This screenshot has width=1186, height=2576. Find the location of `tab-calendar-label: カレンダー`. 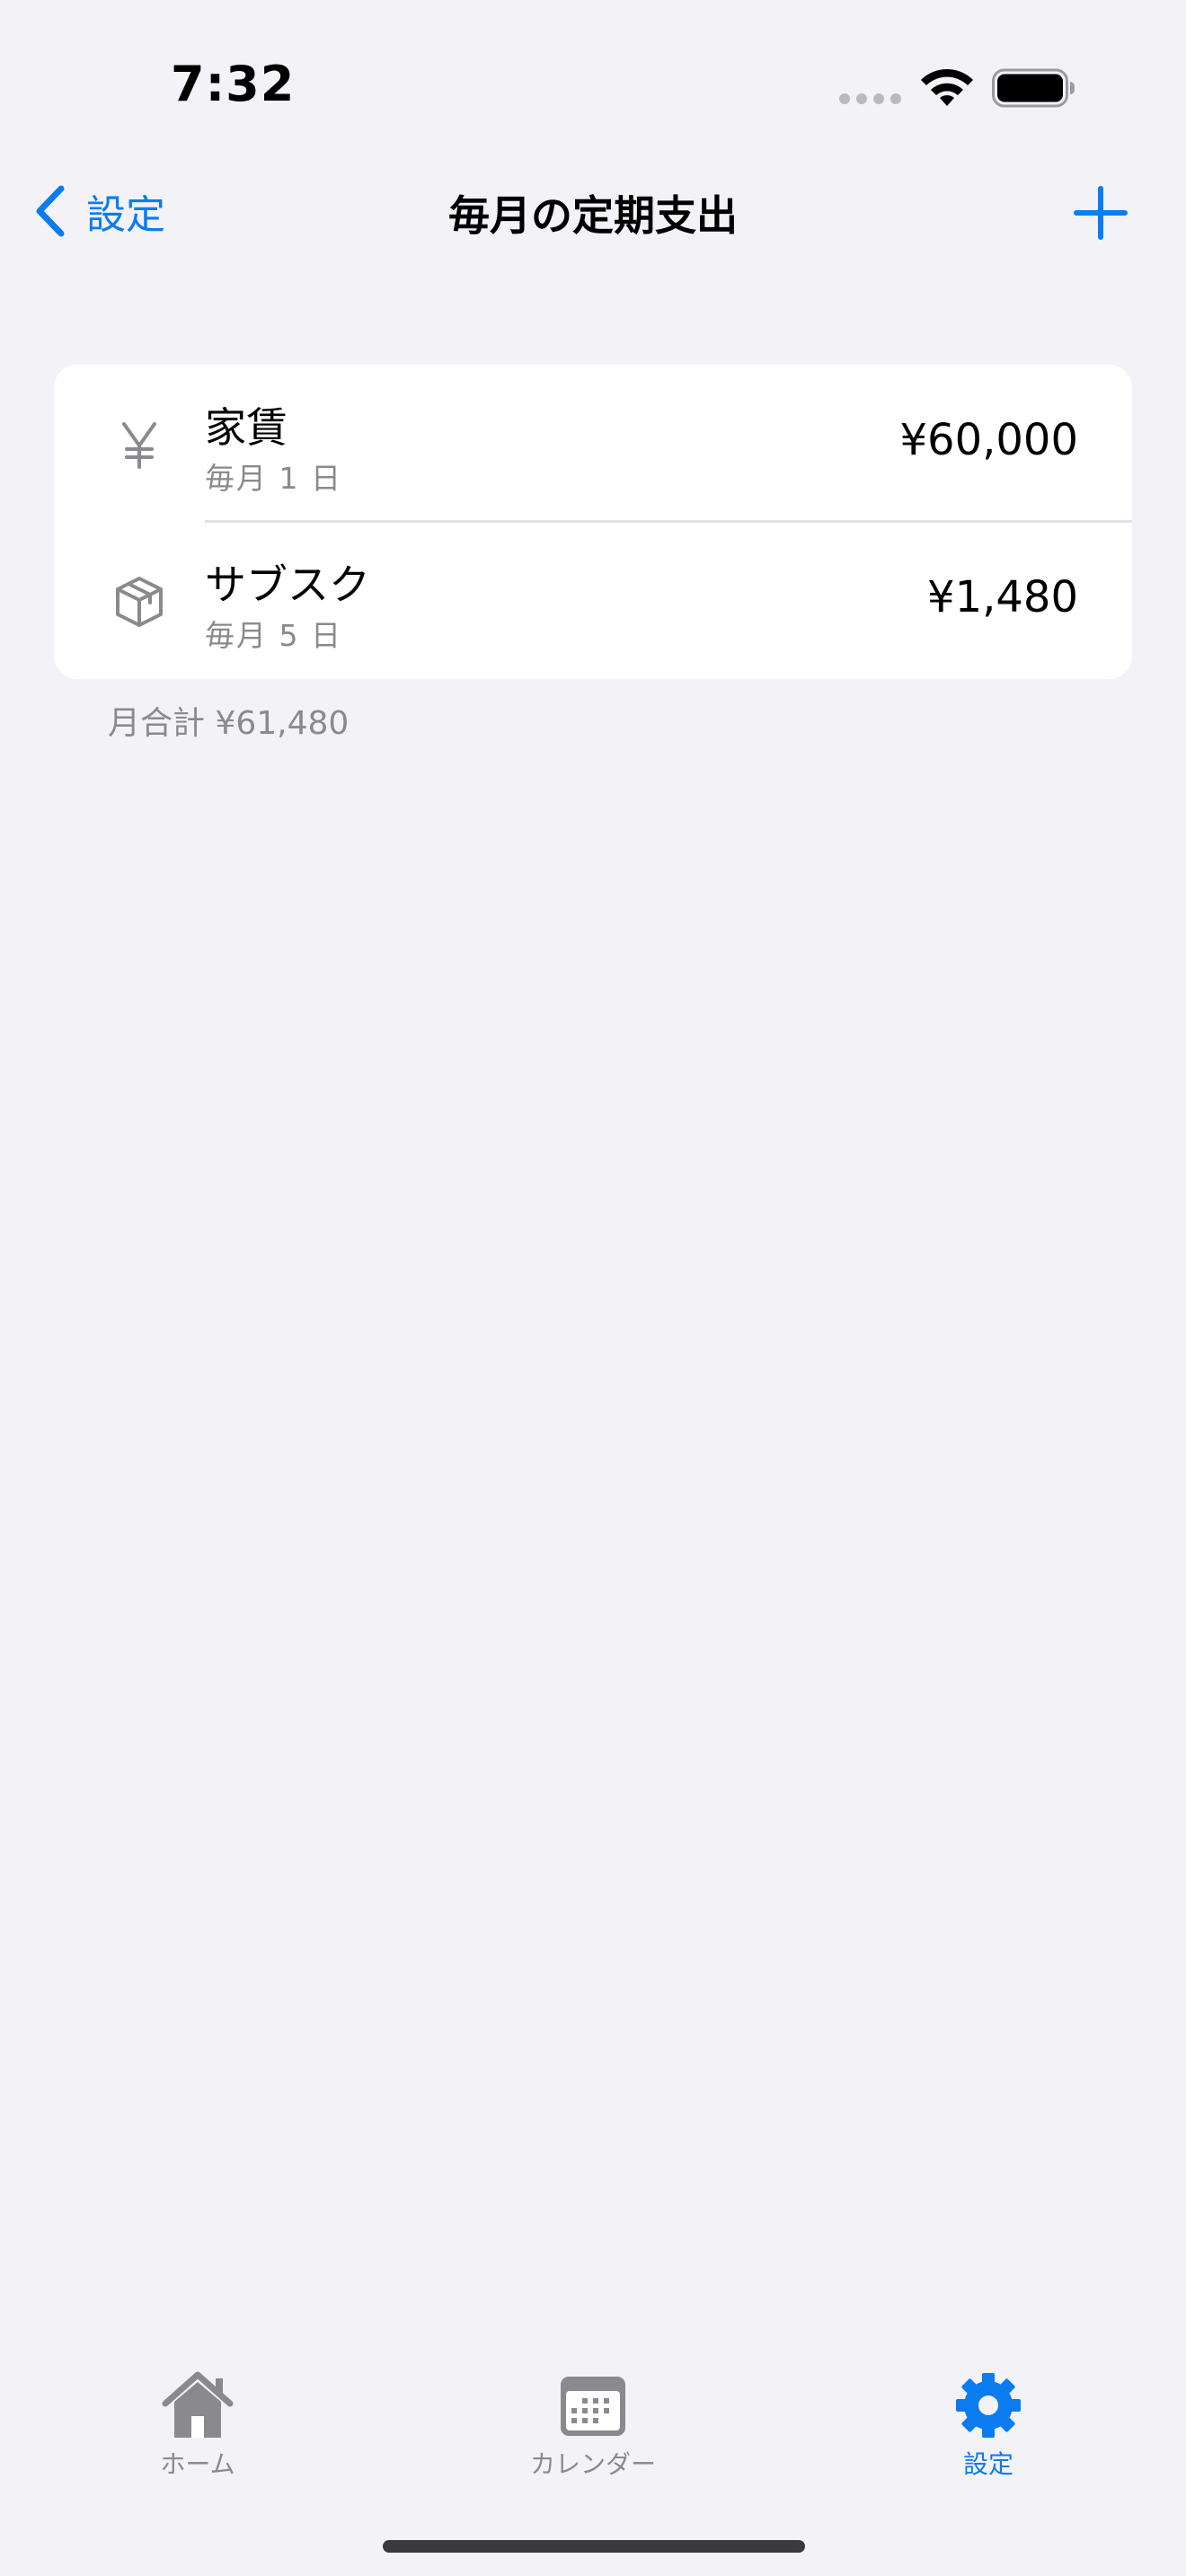

tab-calendar-label: カレンダー is located at coordinates (592, 2464).